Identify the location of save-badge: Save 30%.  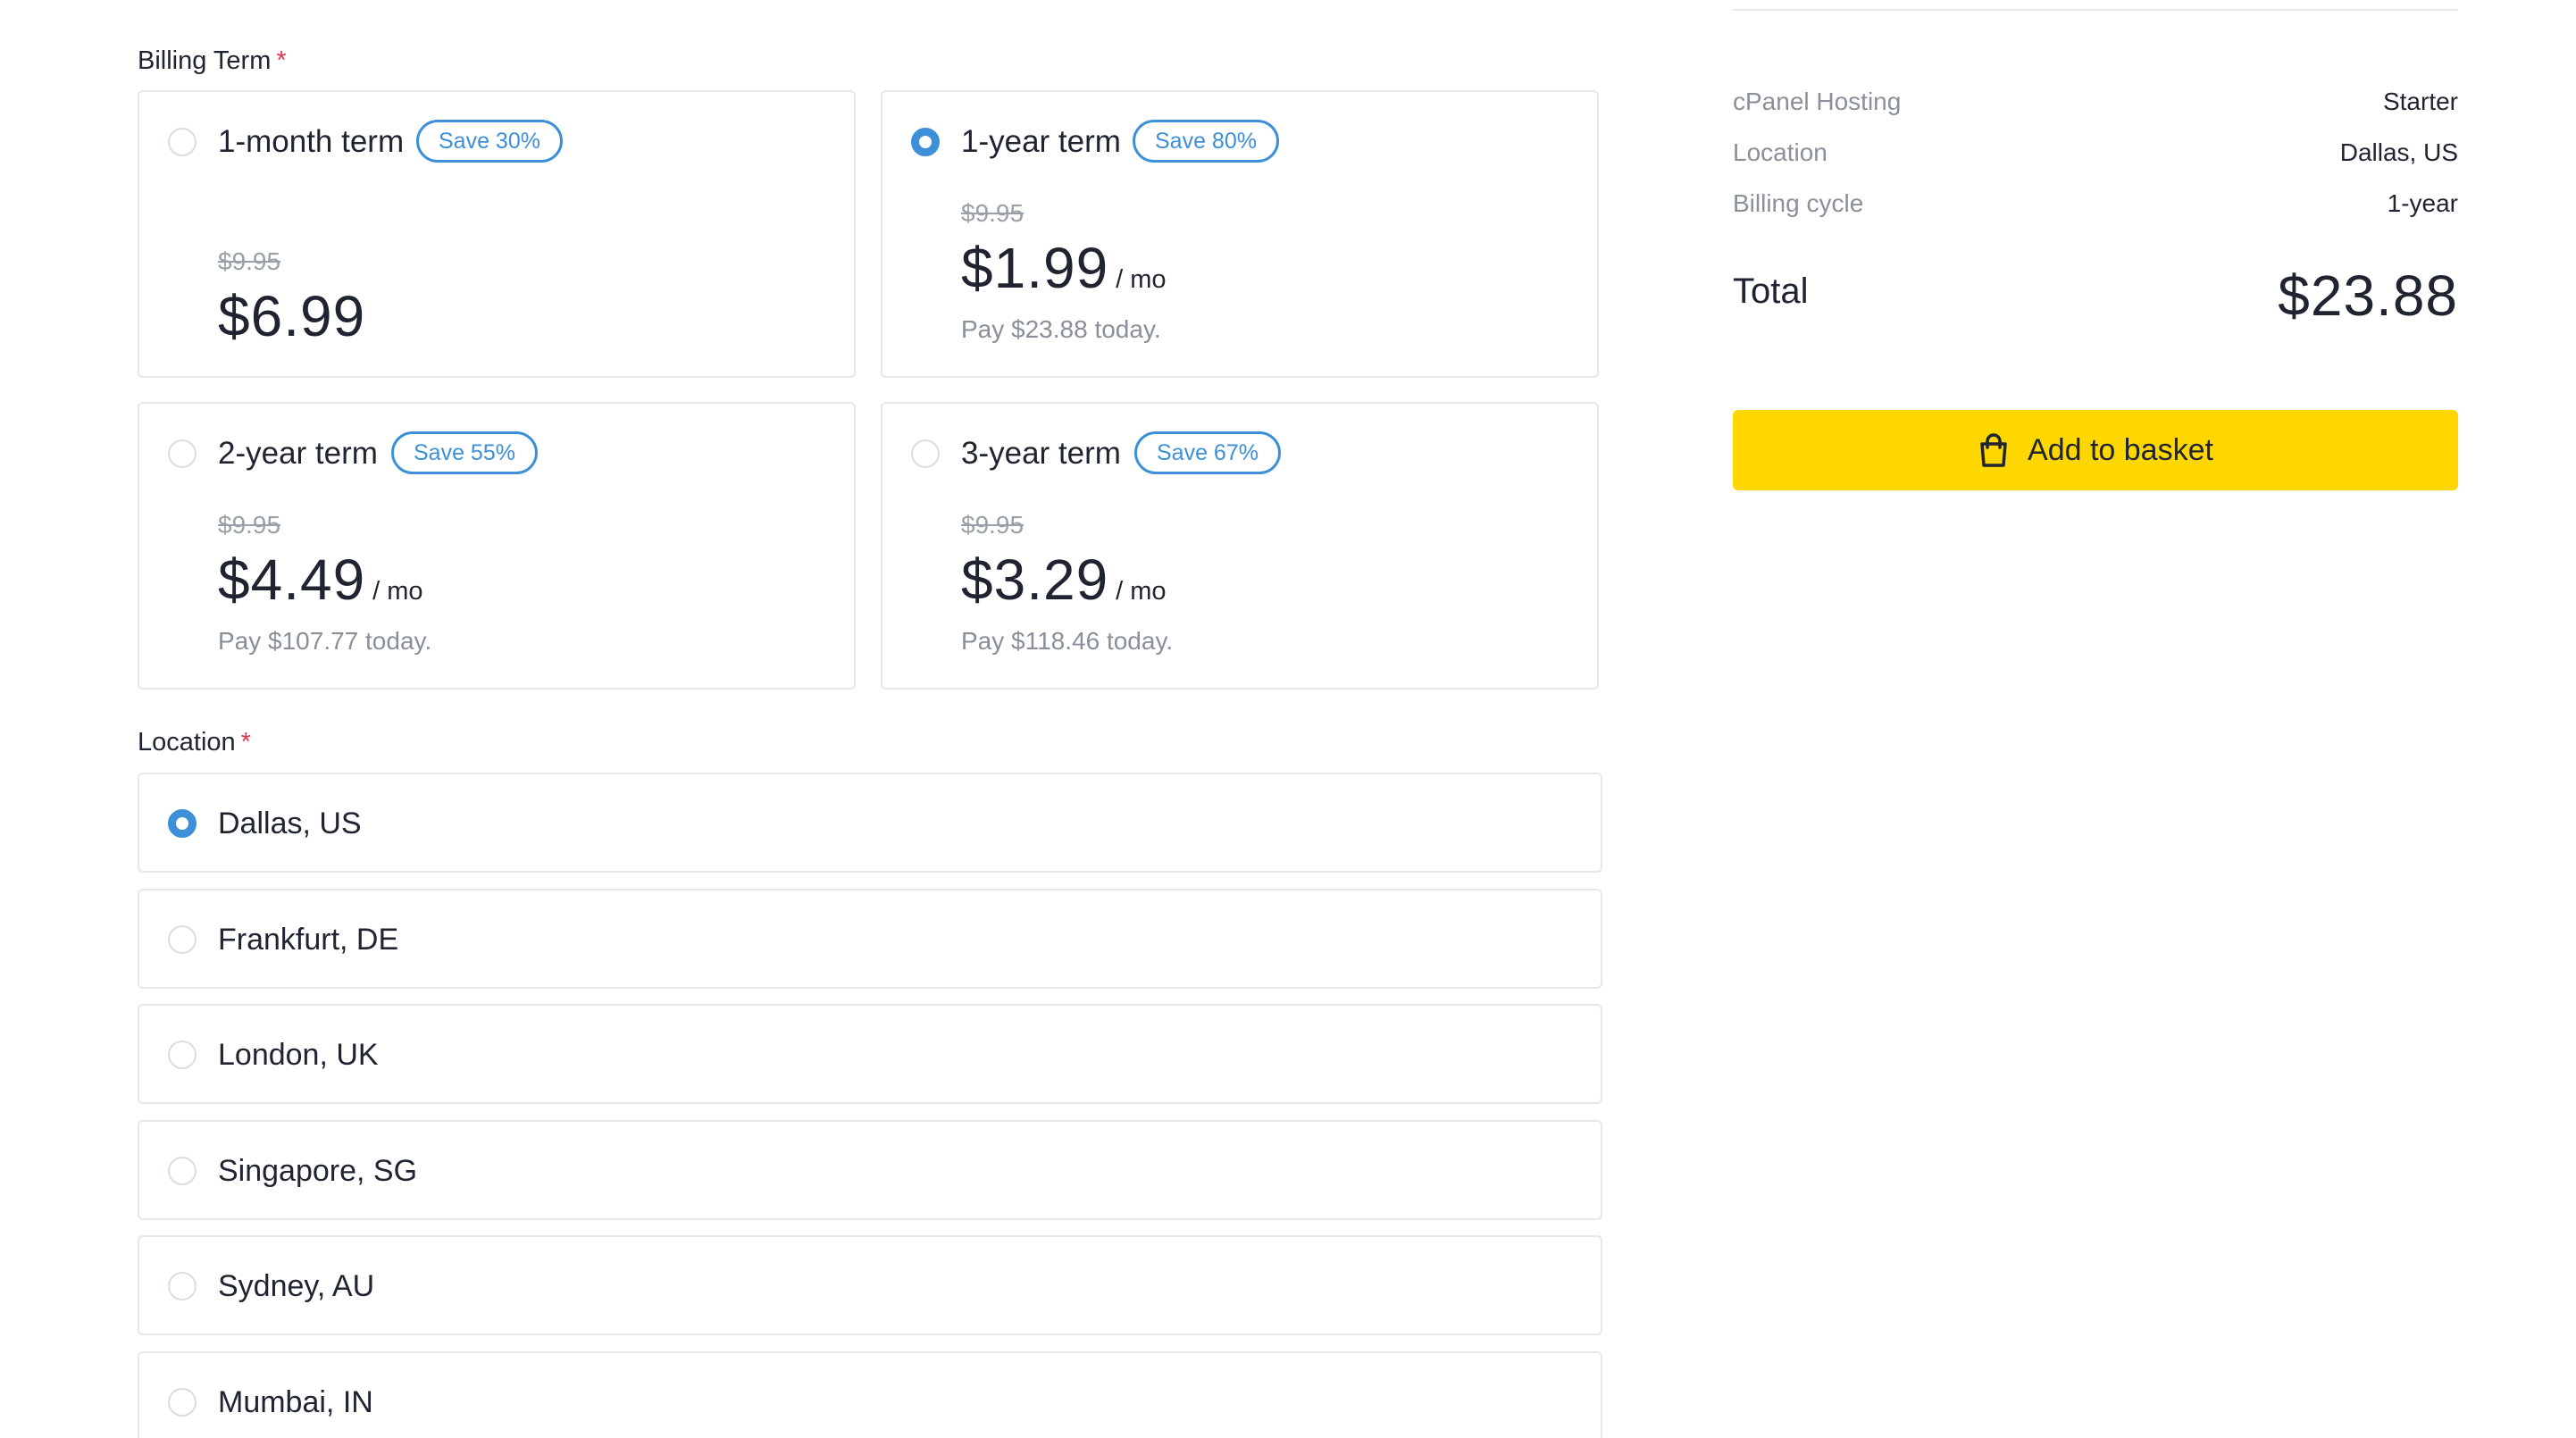
(490, 141).